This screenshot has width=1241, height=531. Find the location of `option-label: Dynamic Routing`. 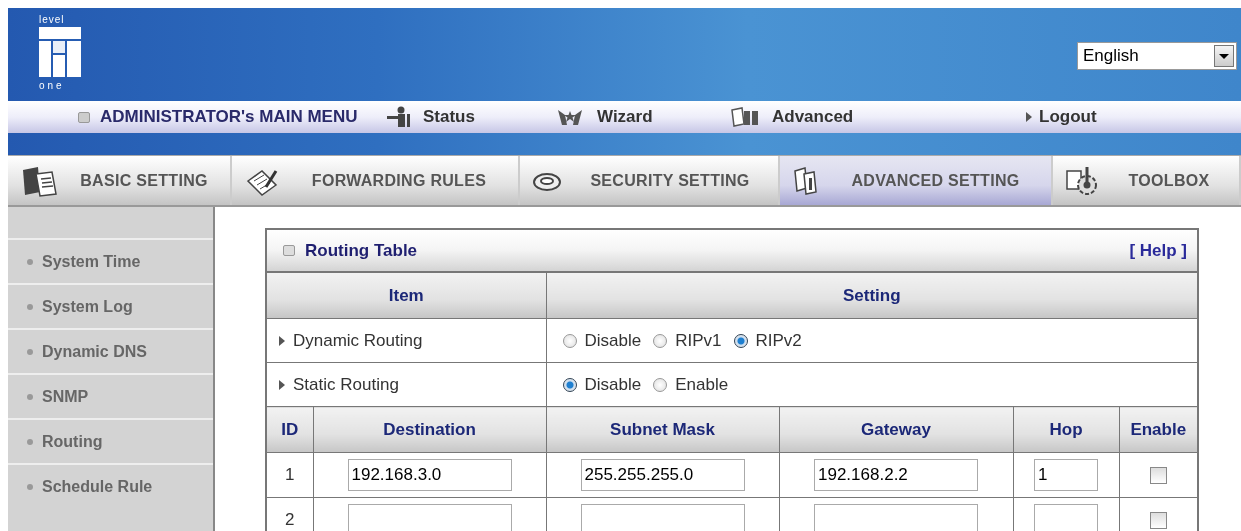

option-label: Dynamic Routing is located at coordinates (358, 340).